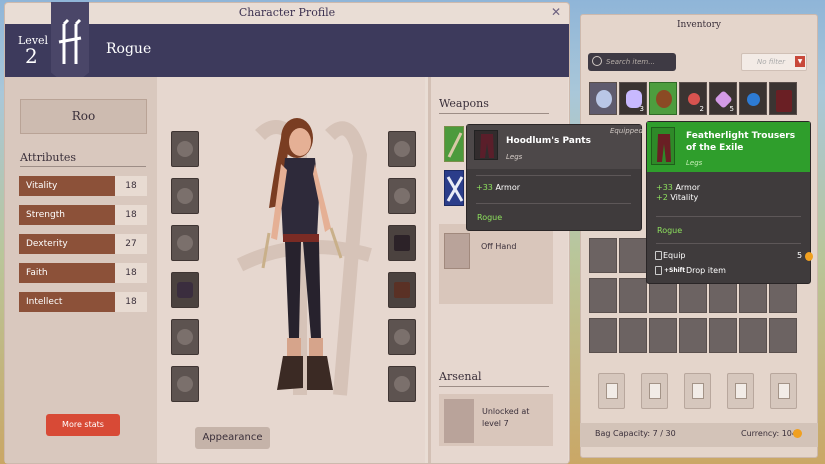 This screenshot has height=464, width=825. Describe the element at coordinates (548, 141) in the screenshot. I see `item-name: Hoodlum's Pants` at that location.